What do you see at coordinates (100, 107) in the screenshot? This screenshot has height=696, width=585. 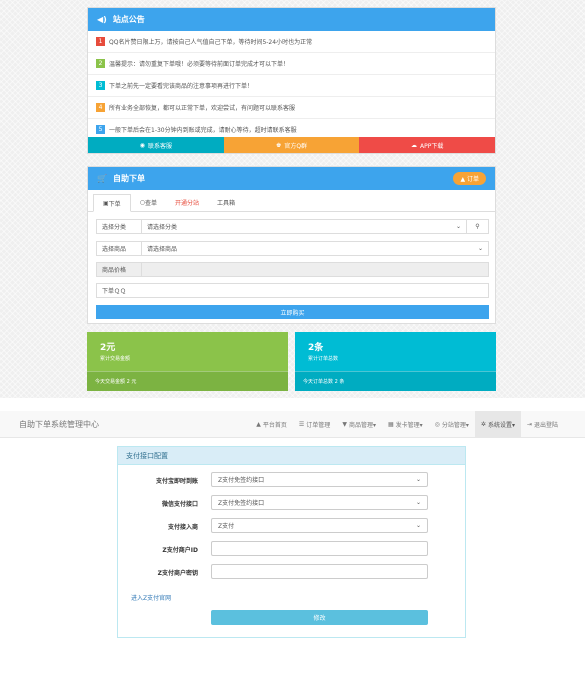 I see `notice-number-badge: 4` at bounding box center [100, 107].